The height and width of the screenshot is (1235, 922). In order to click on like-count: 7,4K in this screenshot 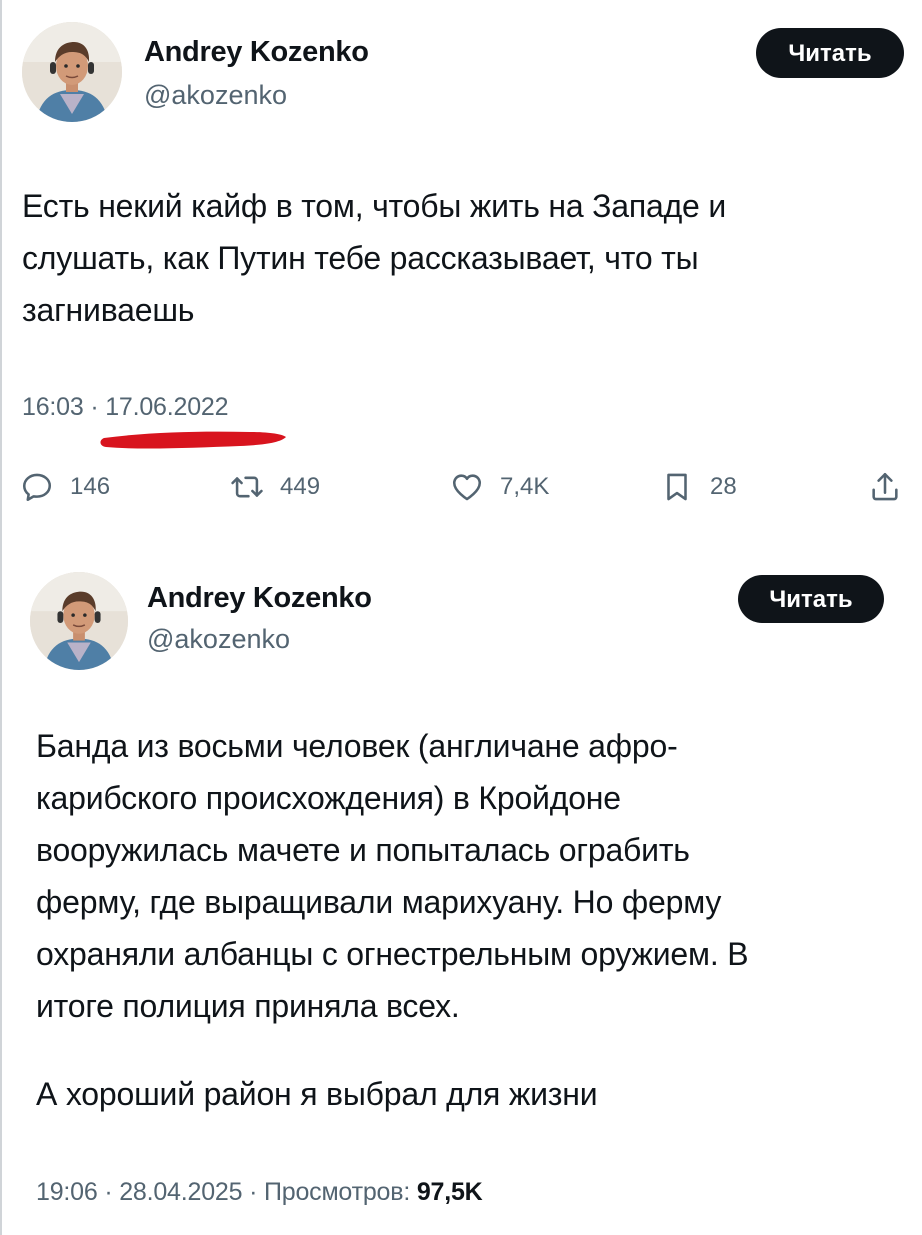, I will do `click(525, 486)`.